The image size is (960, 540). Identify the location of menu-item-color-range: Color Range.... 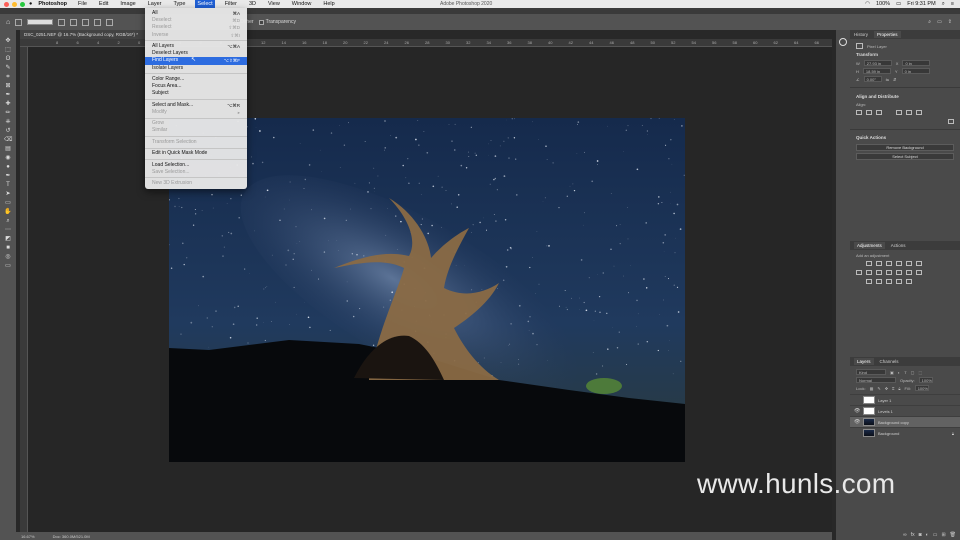
(196, 79).